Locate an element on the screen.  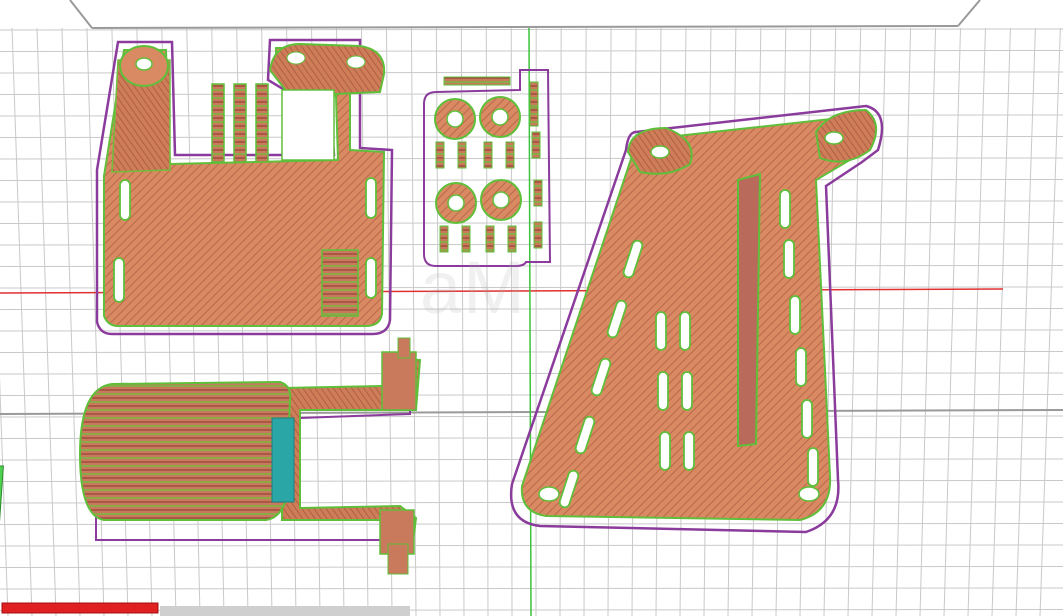
support-material is located at coordinates (283, 460).